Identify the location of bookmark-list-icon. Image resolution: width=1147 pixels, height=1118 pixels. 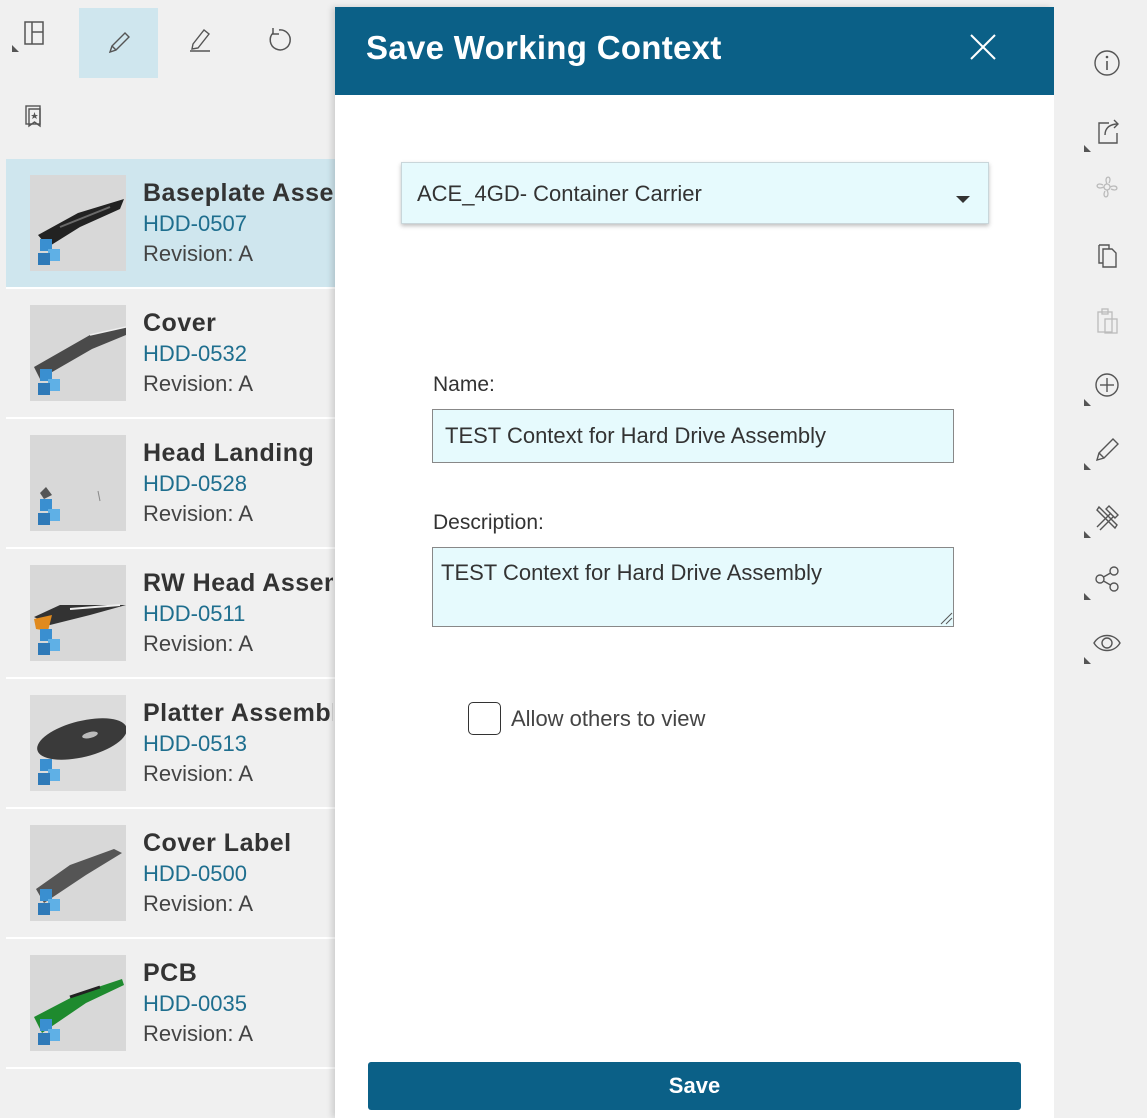
(33, 116).